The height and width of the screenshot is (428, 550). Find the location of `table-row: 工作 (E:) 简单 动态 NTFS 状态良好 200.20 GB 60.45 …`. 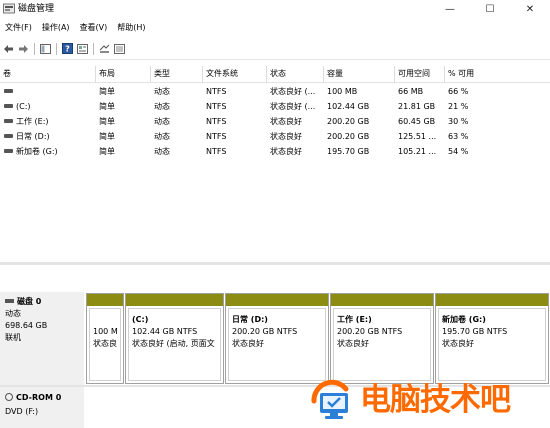

table-row: 工作 (E:) 简单 动态 NTFS 状态良好 200.20 GB 60.45 … is located at coordinates (275, 121).